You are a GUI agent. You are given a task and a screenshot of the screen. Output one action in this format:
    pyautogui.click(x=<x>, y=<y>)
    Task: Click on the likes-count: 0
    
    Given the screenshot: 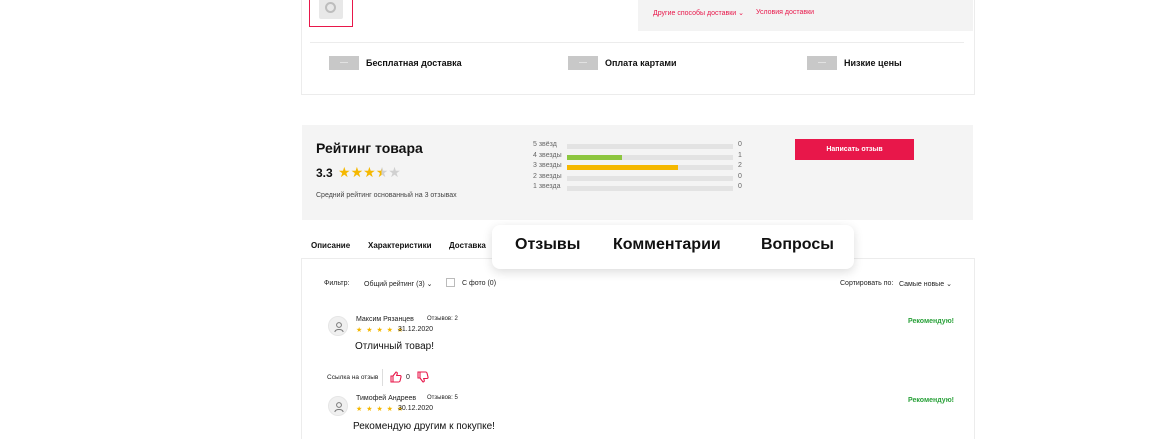 What is the action you would take?
    pyautogui.click(x=408, y=377)
    